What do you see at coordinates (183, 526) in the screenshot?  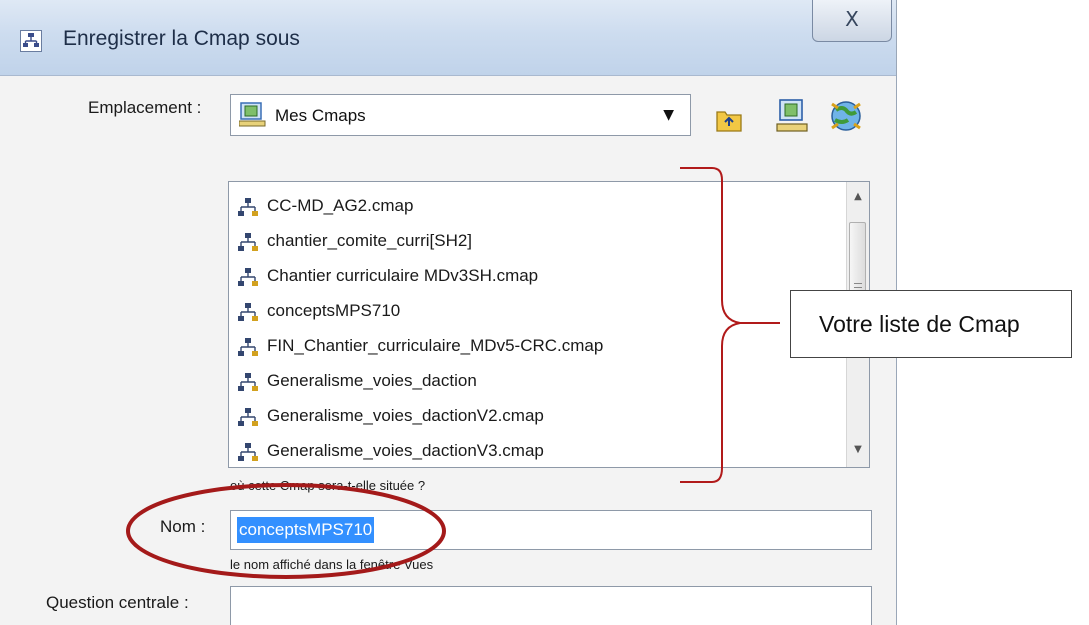 I see `name-label: Nom :` at bounding box center [183, 526].